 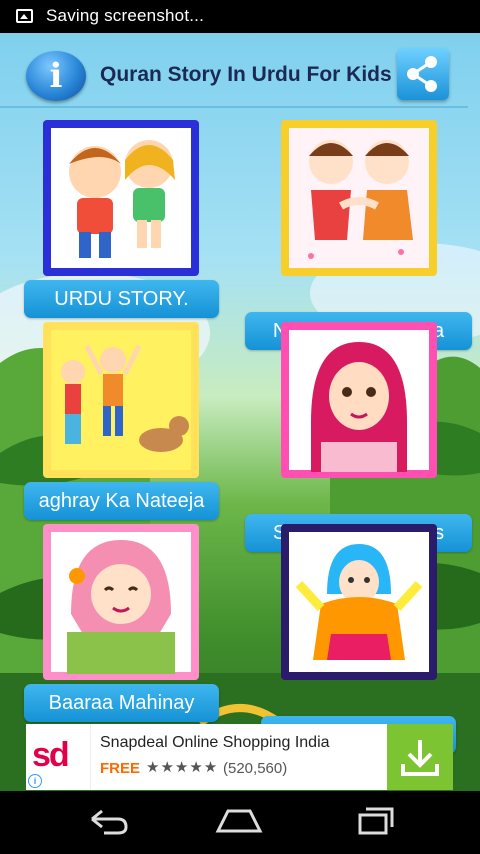 I want to click on home-icon, so click(x=239, y=821).